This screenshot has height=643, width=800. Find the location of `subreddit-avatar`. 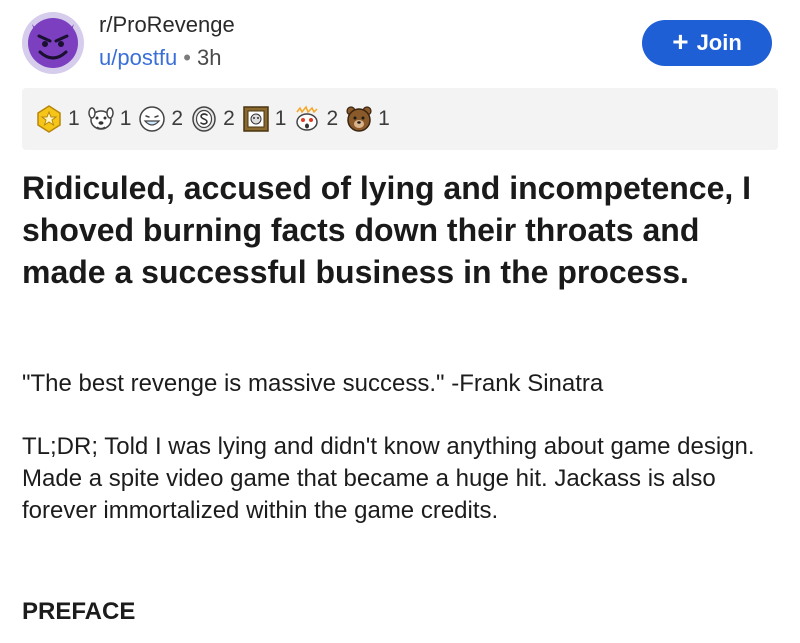

subreddit-avatar is located at coordinates (53, 43).